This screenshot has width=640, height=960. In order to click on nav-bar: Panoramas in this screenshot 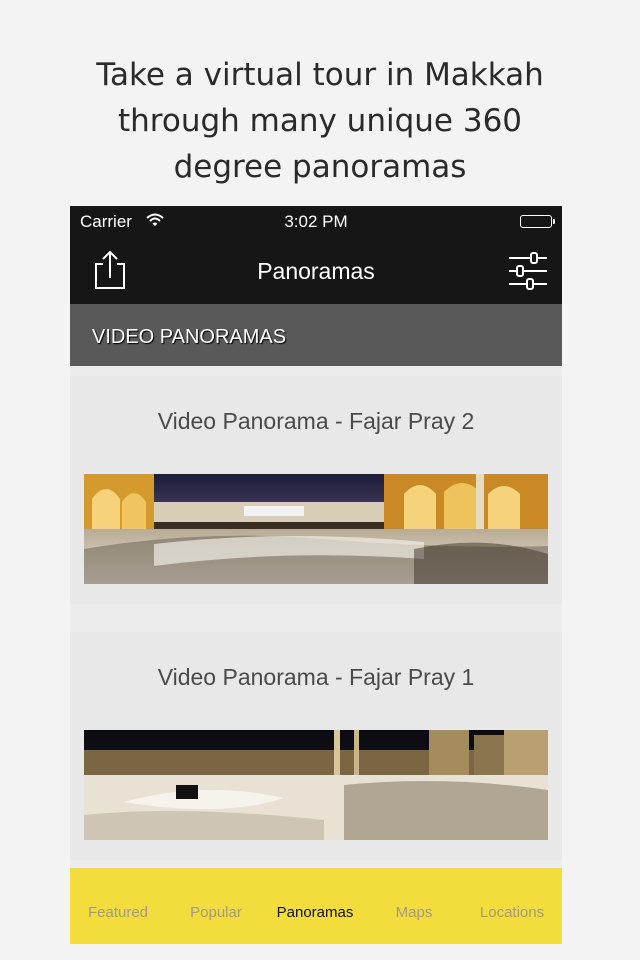, I will do `click(316, 271)`.